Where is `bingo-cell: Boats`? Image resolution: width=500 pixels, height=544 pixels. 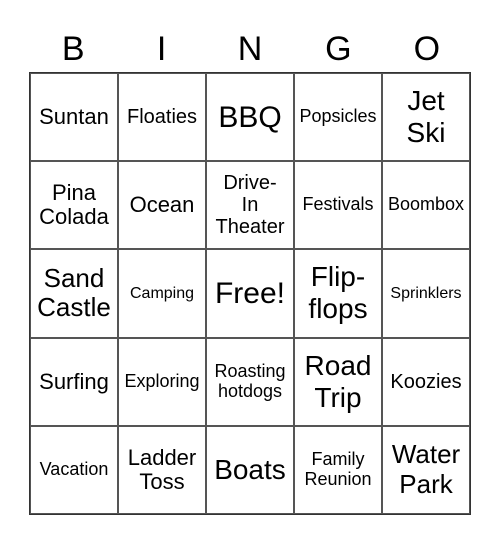
bingo-cell: Boats is located at coordinates (250, 469).